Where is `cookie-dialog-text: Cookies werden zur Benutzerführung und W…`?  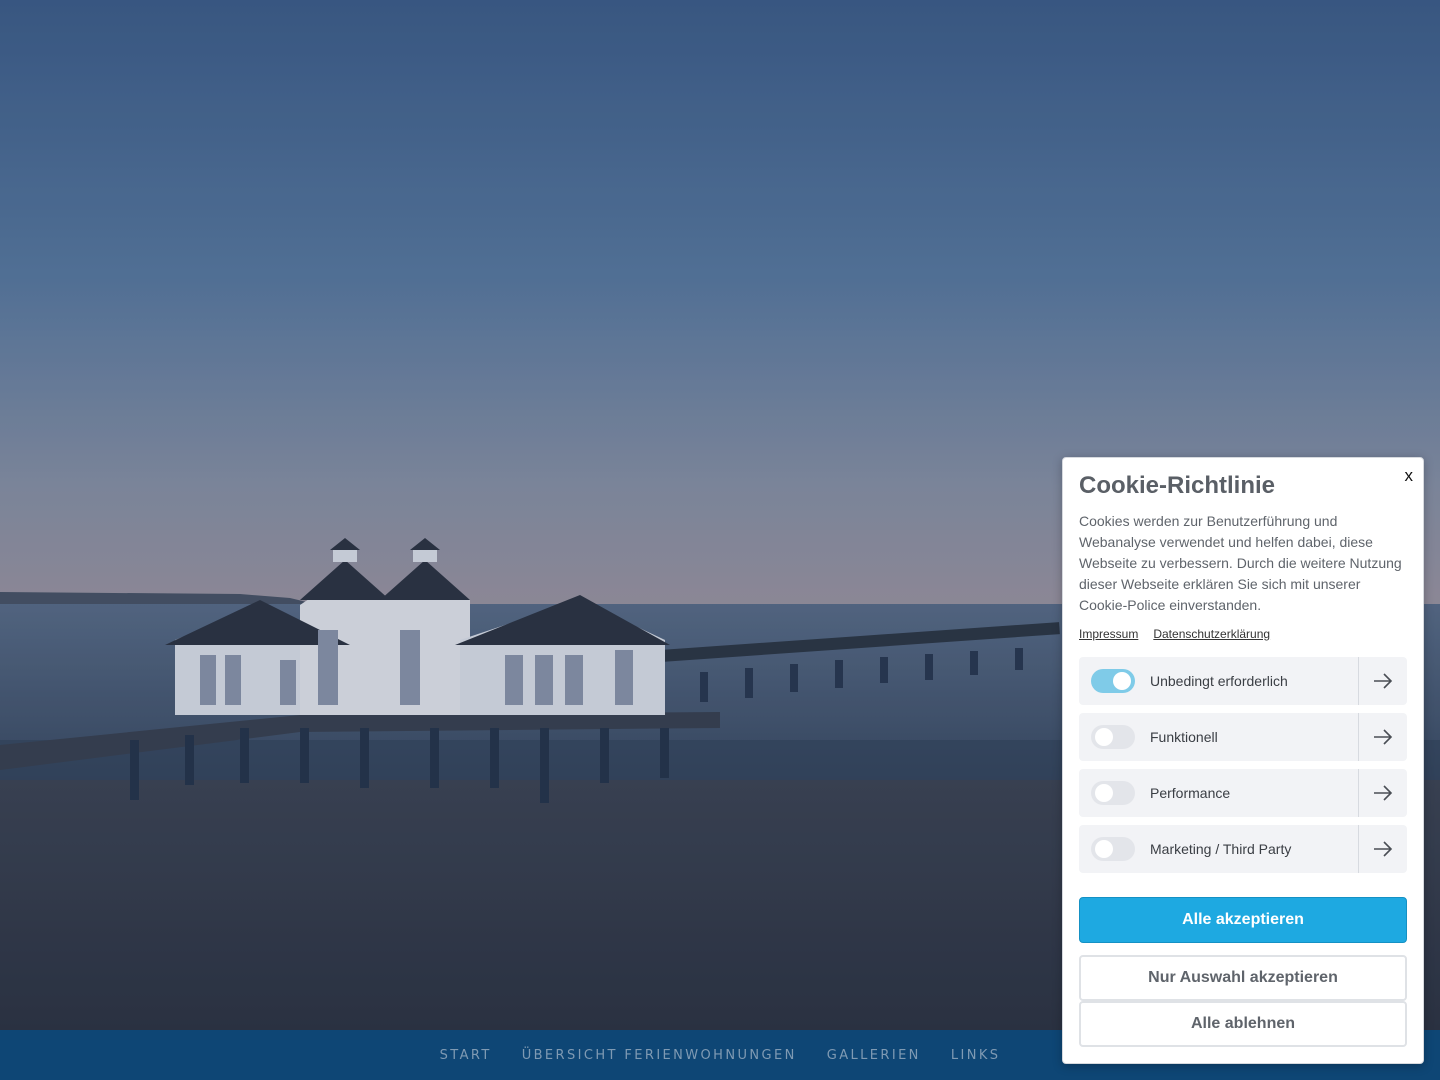
cookie-dialog-text: Cookies werden zur Benutzerführung und W… is located at coordinates (1240, 563).